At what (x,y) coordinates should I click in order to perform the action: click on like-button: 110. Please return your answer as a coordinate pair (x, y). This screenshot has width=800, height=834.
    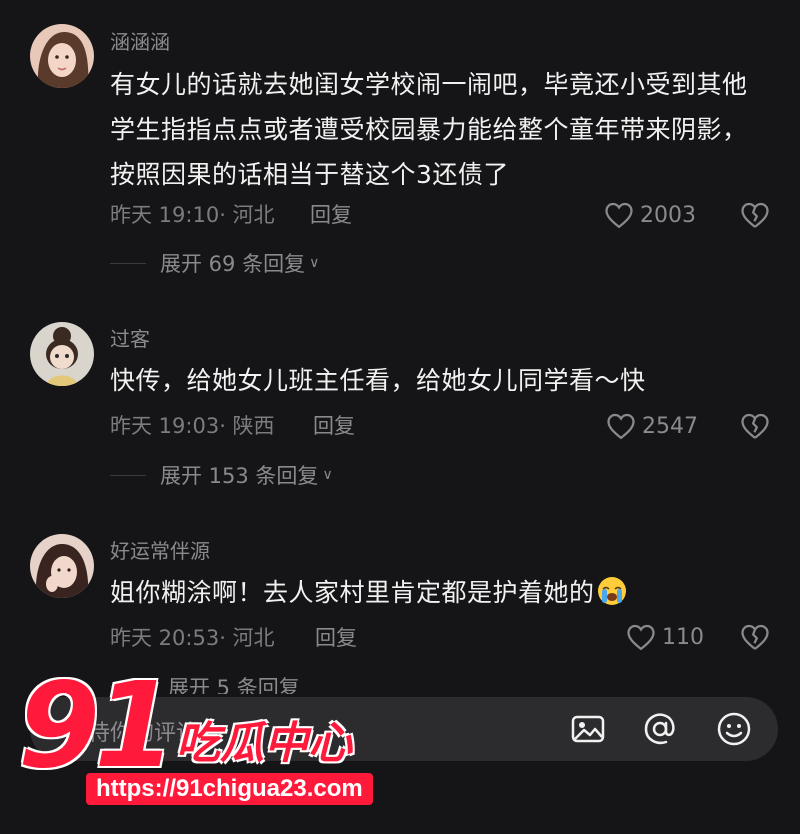
    Looking at the image, I should click on (665, 637).